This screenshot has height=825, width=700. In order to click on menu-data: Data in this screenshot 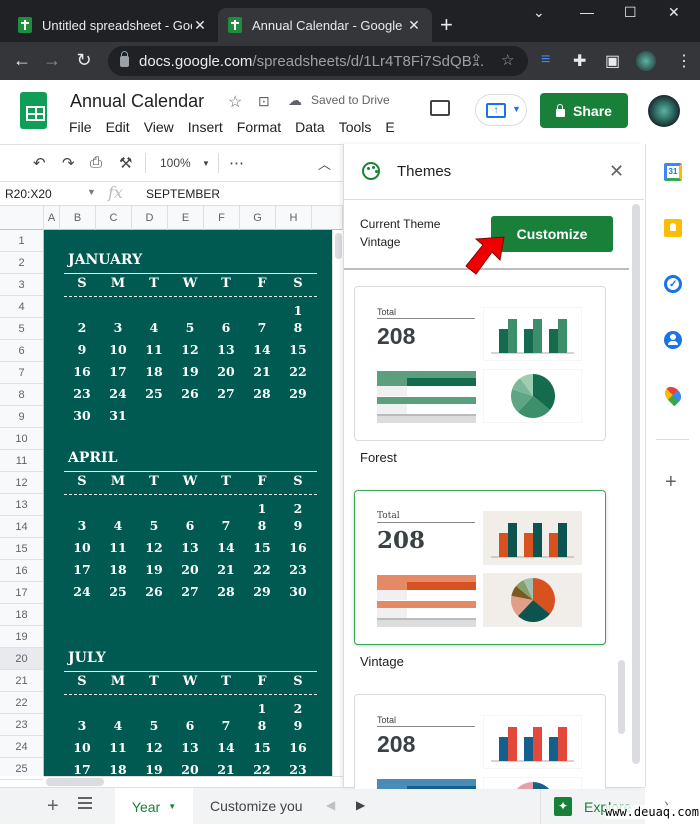, I will do `click(310, 127)`.